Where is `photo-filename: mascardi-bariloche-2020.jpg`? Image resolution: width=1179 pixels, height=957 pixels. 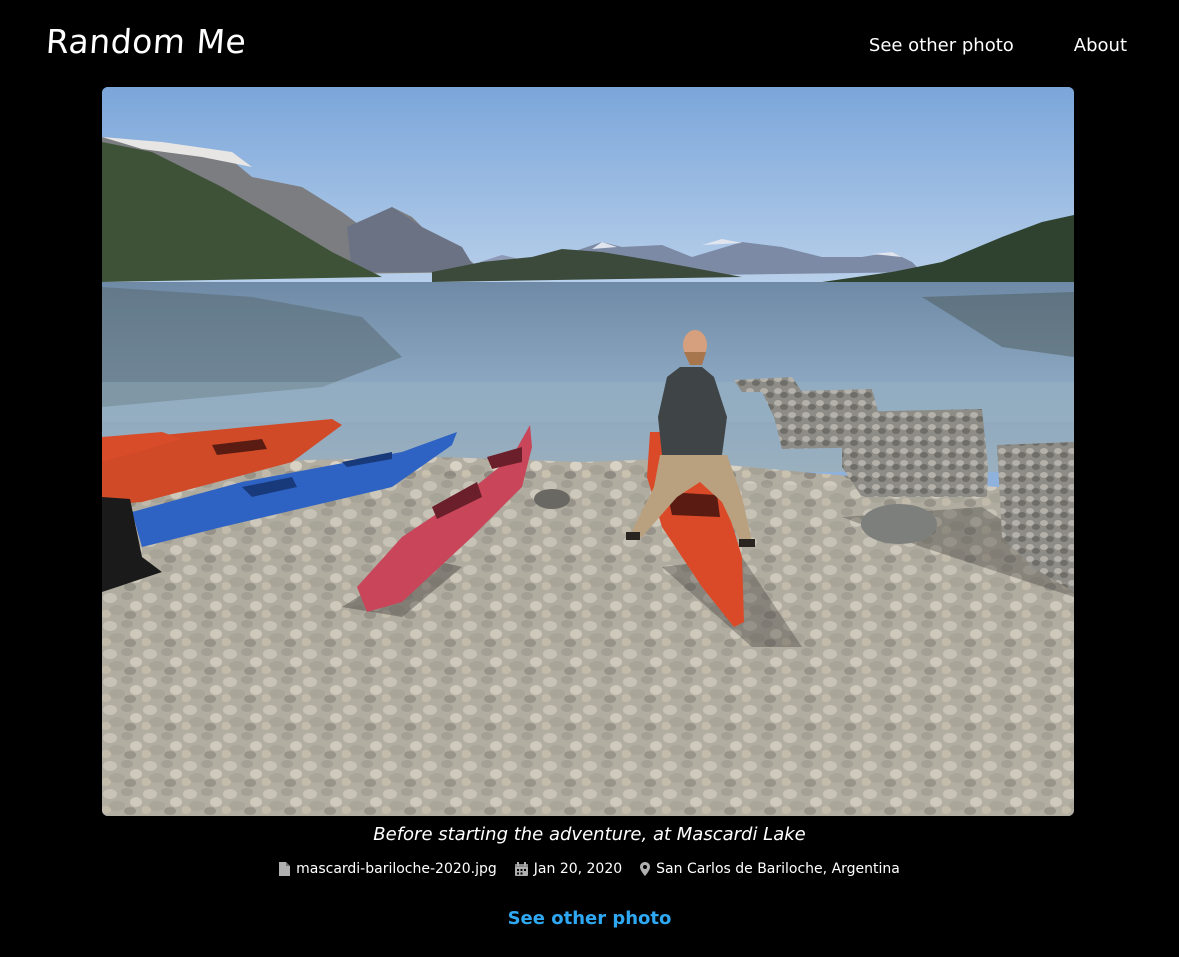 photo-filename: mascardi-bariloche-2020.jpg is located at coordinates (396, 869).